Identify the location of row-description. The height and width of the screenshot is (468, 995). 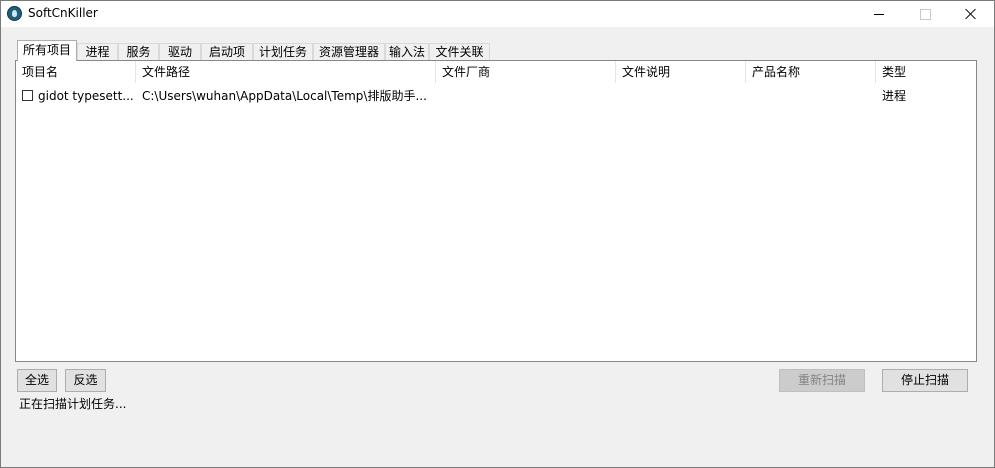
(681, 96).